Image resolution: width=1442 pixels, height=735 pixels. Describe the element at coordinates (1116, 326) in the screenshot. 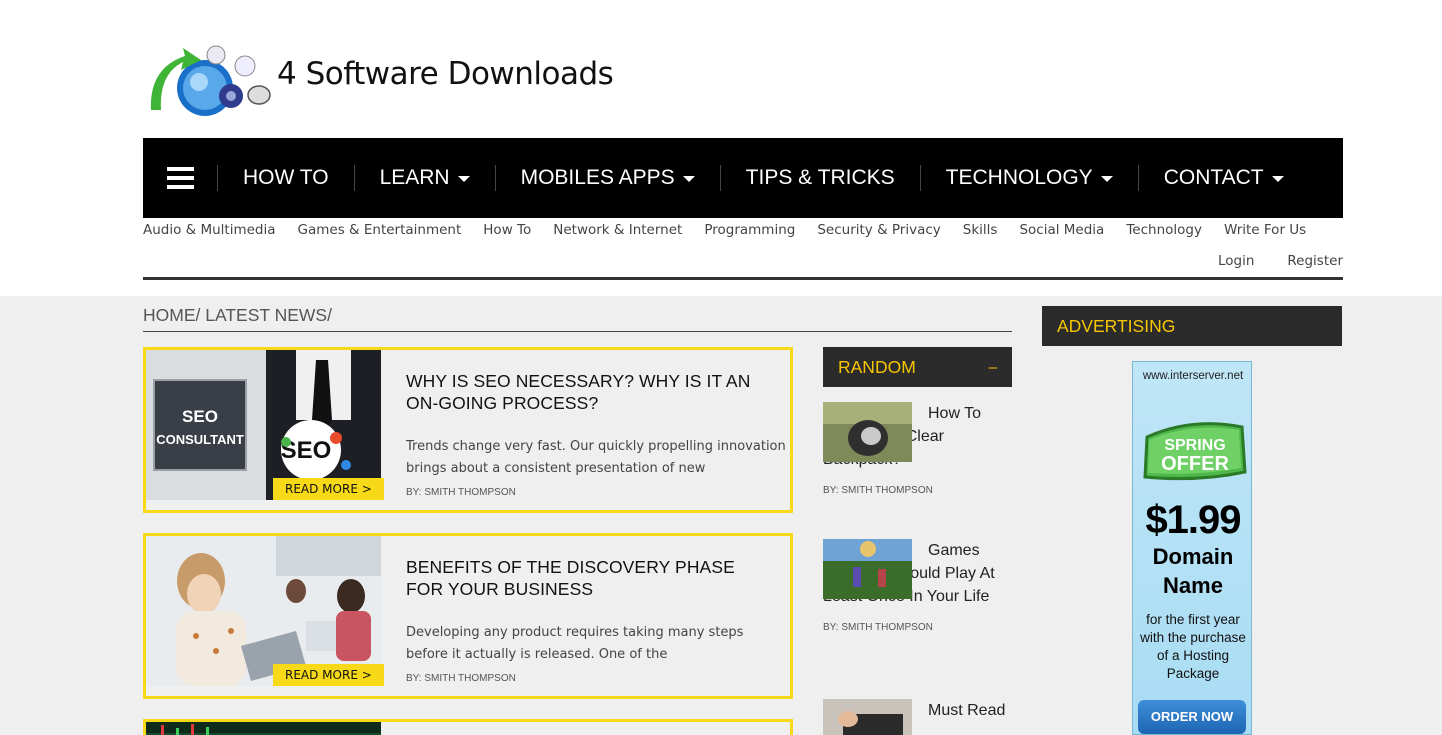

I see `advertising-heading: ADVERTISING` at that location.